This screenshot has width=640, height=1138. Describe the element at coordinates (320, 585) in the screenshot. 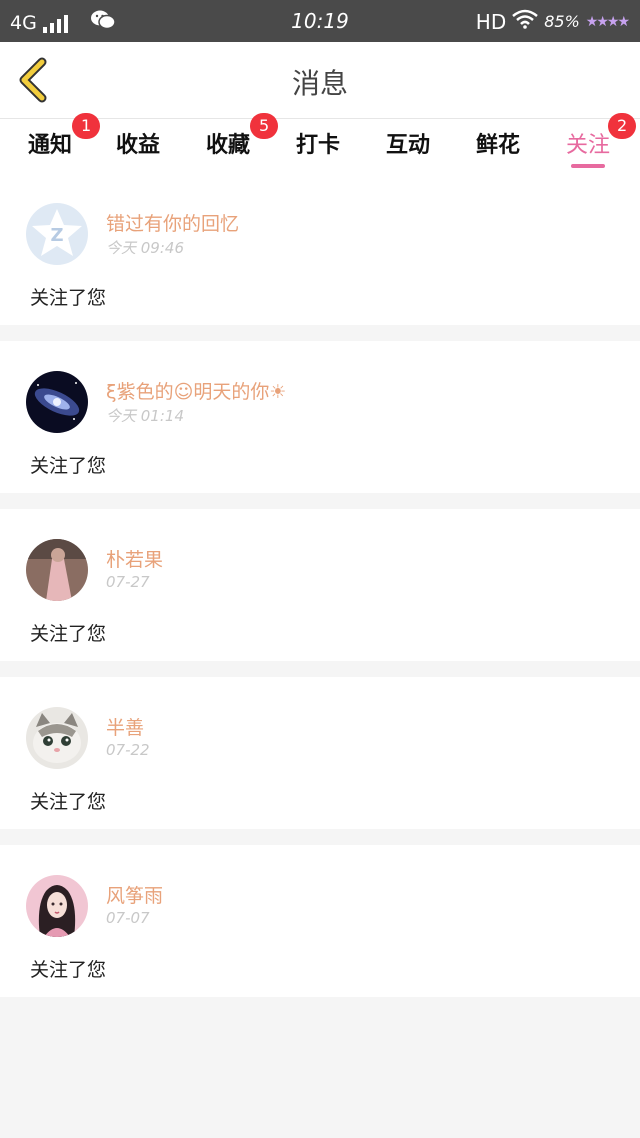

I see `list-item: 朴若果 07-27 关注了您` at that location.